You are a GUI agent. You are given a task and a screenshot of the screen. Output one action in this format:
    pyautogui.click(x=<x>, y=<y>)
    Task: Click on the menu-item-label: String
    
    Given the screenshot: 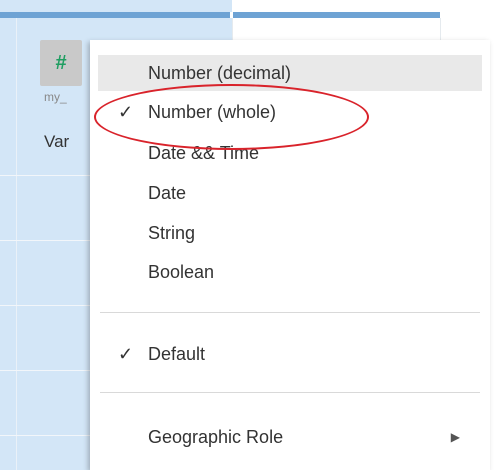 What is the action you would take?
    pyautogui.click(x=172, y=232)
    